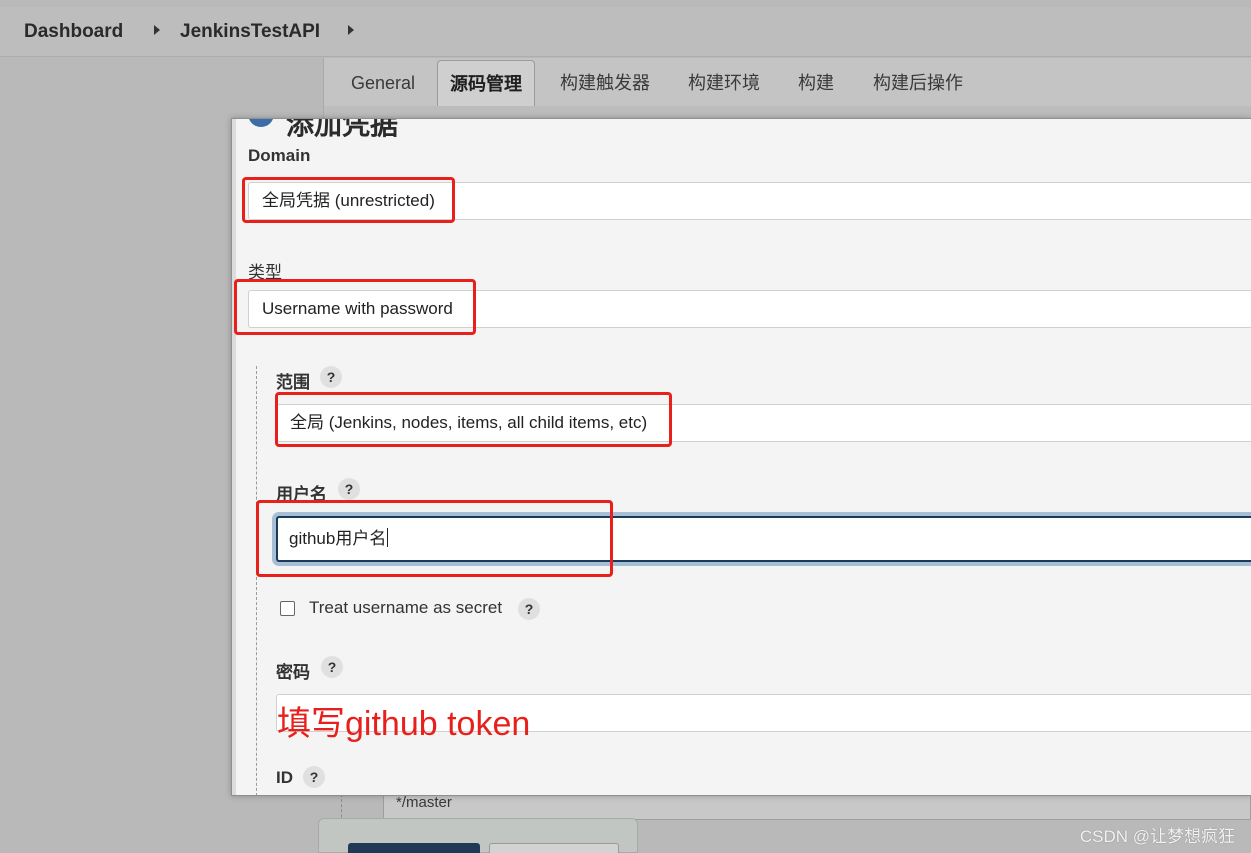  What do you see at coordinates (404, 724) in the screenshot?
I see `annotation-password-note: 填写github token` at bounding box center [404, 724].